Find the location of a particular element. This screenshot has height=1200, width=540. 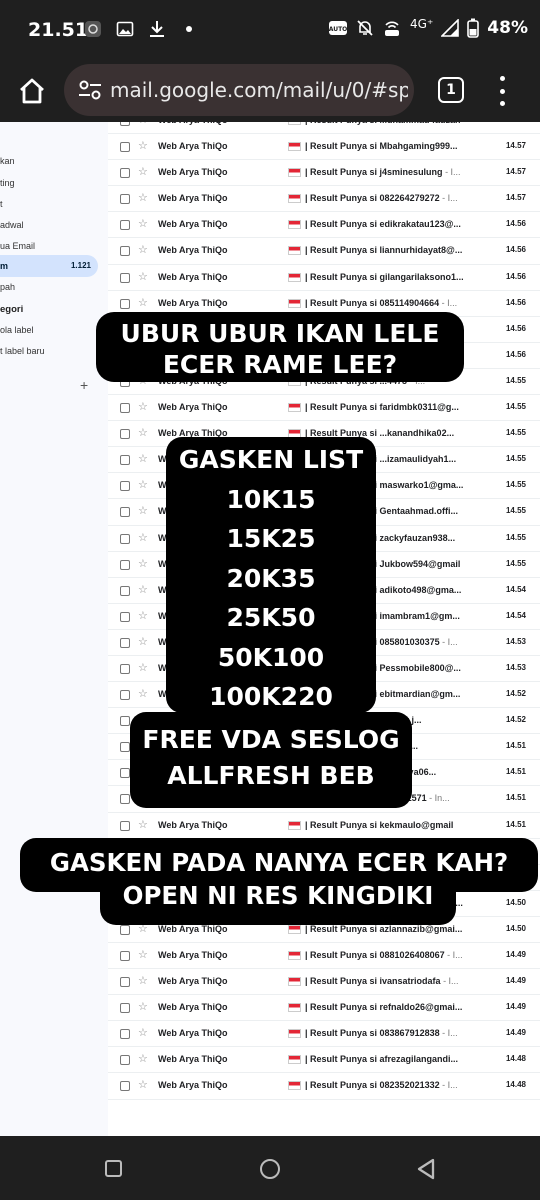

email-subject: | Result Punya si kekmaulo@gmail is located at coordinates (402, 825).